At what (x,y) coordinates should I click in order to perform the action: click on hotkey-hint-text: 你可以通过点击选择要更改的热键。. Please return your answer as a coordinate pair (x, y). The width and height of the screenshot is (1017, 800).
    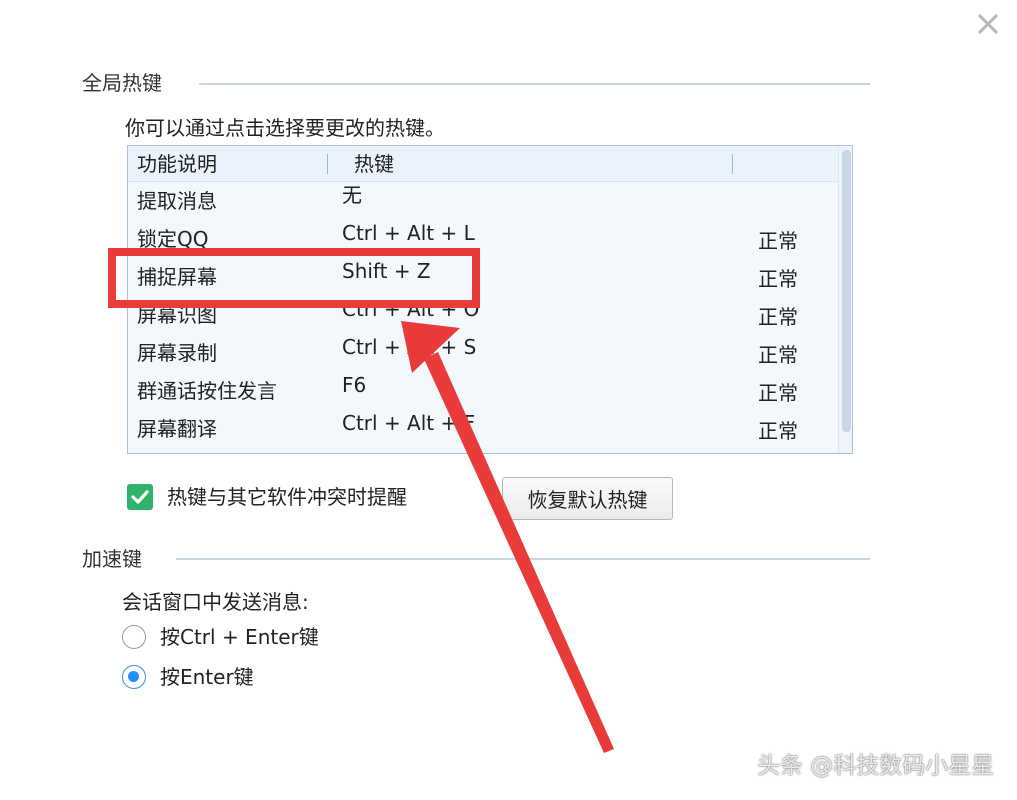
    Looking at the image, I should click on (285, 128).